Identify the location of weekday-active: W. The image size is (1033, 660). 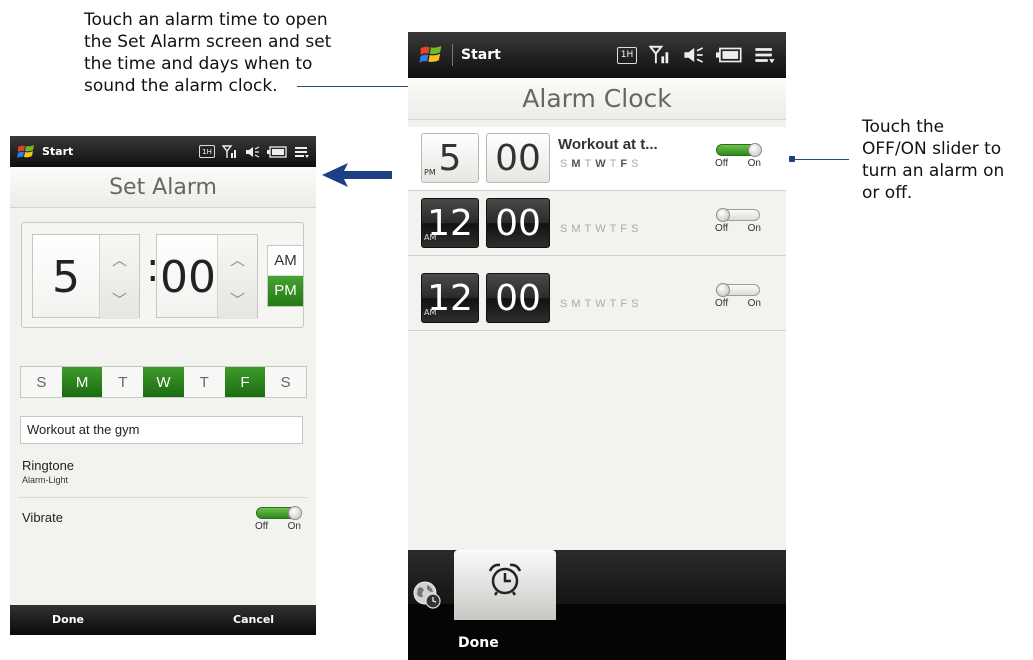
(602, 164).